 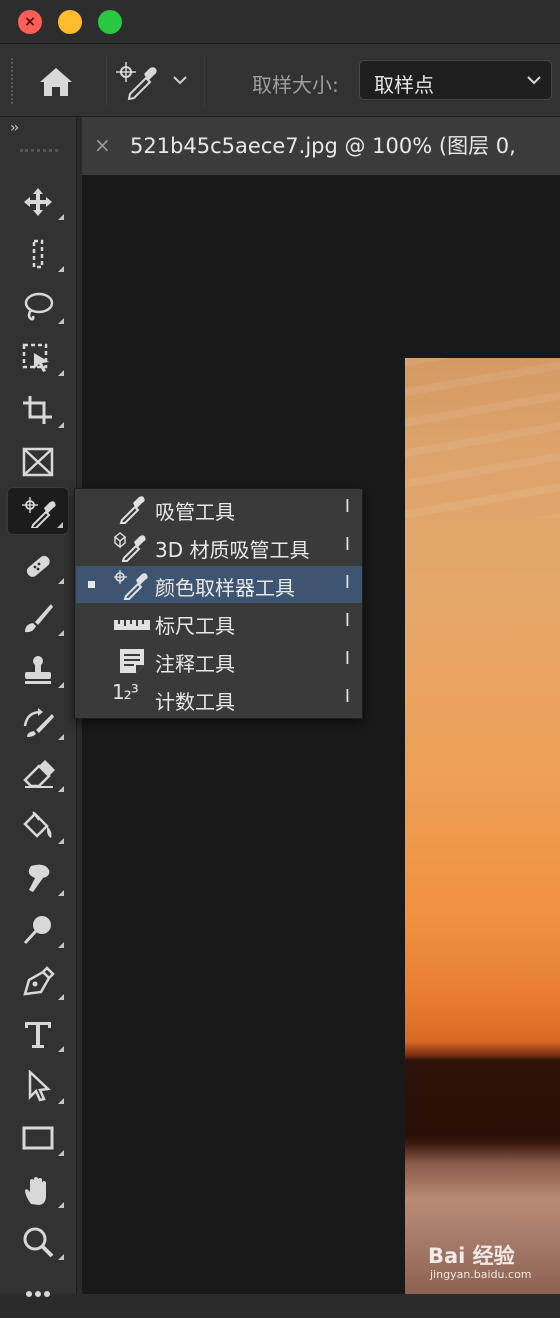 I want to click on tool-eraser, so click(x=38, y=774).